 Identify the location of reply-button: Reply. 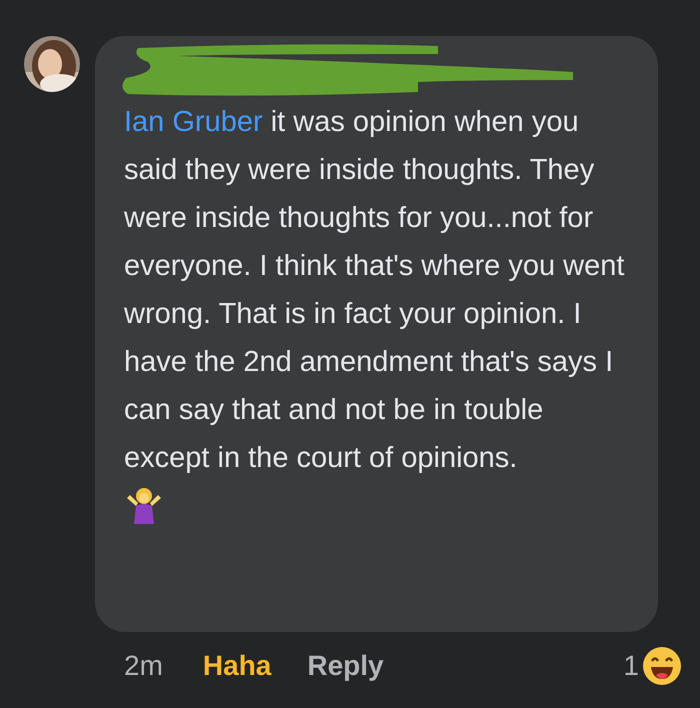
(345, 666).